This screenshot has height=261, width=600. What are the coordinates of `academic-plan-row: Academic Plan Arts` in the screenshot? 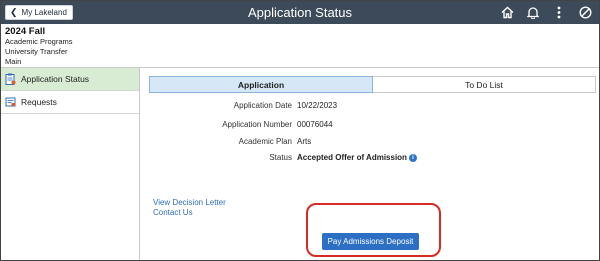 It's located at (300, 142).